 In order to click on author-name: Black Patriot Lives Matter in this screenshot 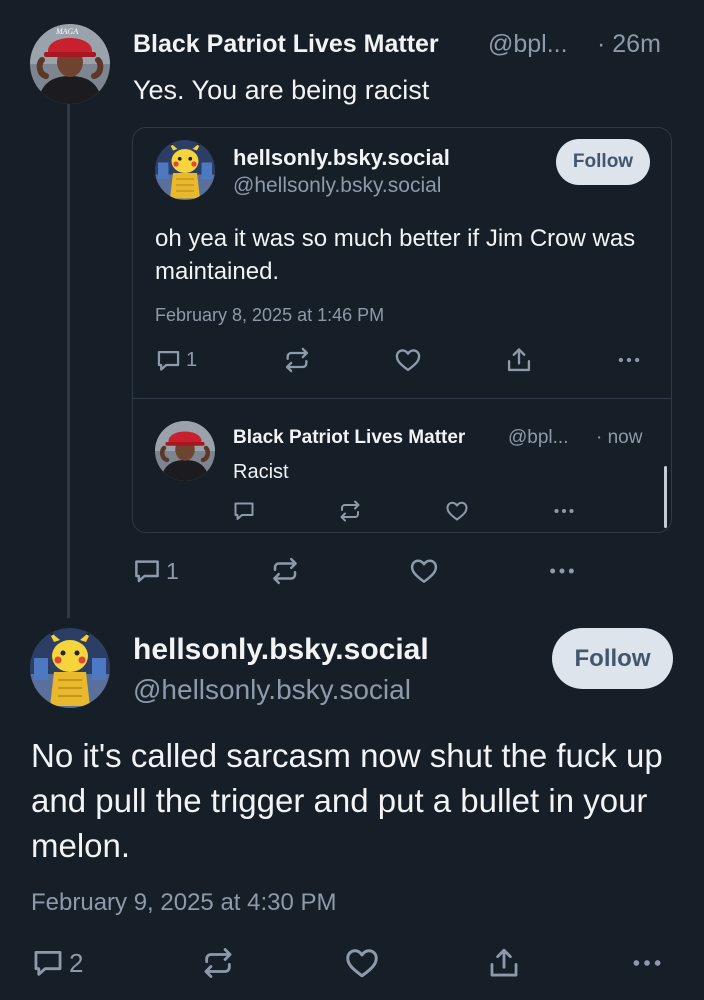, I will do `click(286, 44)`.